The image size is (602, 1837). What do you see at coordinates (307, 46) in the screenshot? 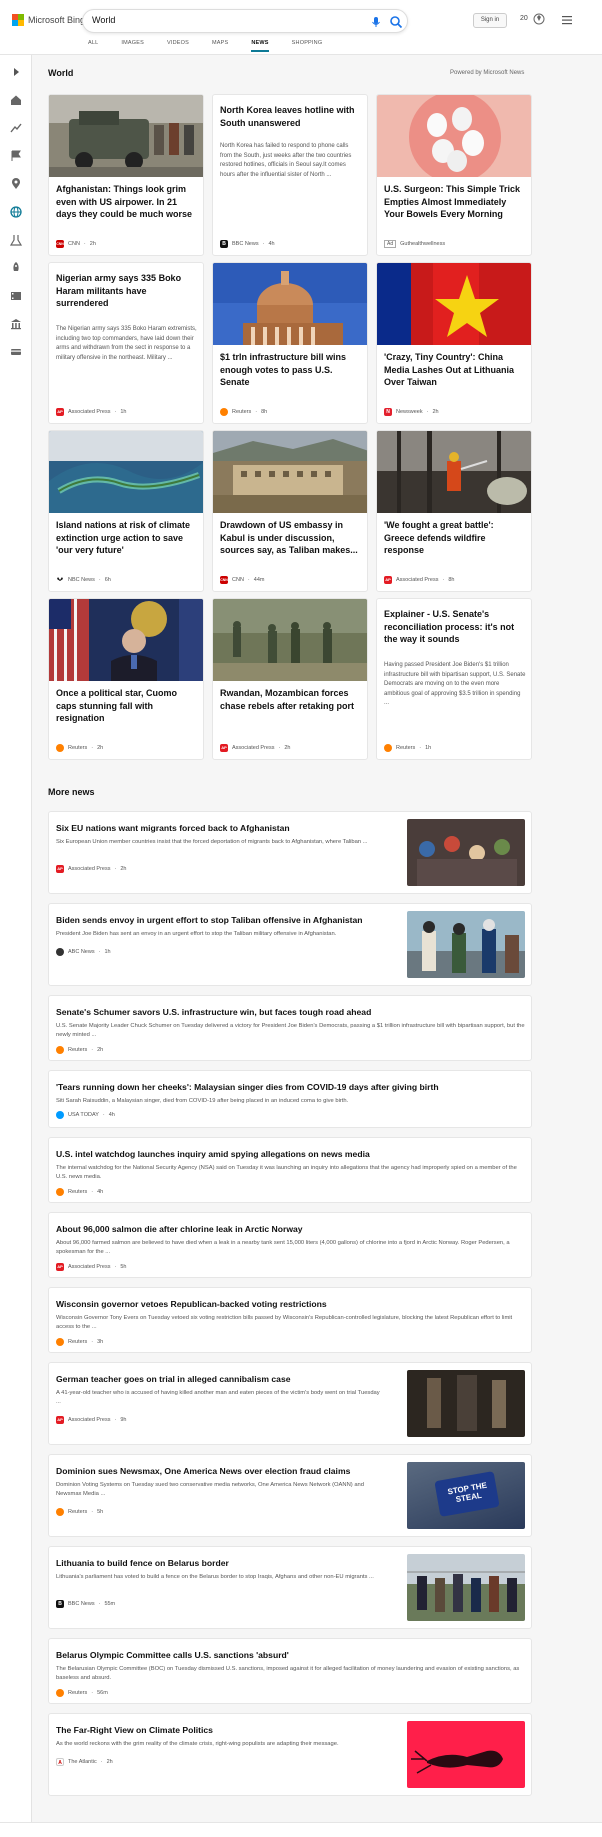
I see `tab-shopping: SHOPPING` at bounding box center [307, 46].